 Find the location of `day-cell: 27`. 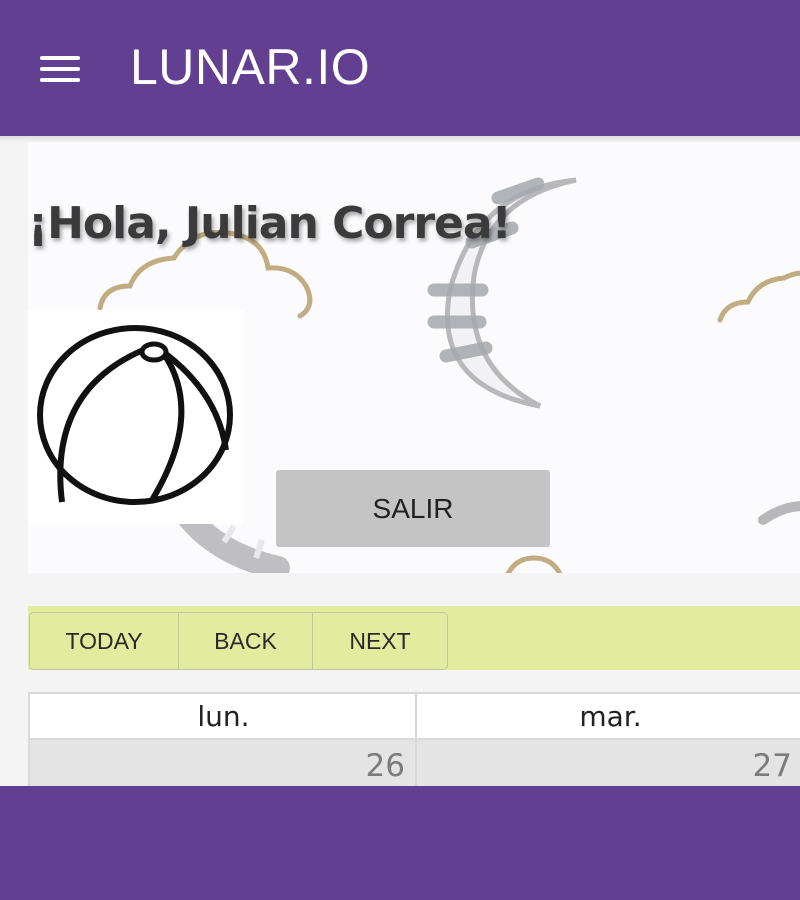

day-cell: 27 is located at coordinates (608, 763).